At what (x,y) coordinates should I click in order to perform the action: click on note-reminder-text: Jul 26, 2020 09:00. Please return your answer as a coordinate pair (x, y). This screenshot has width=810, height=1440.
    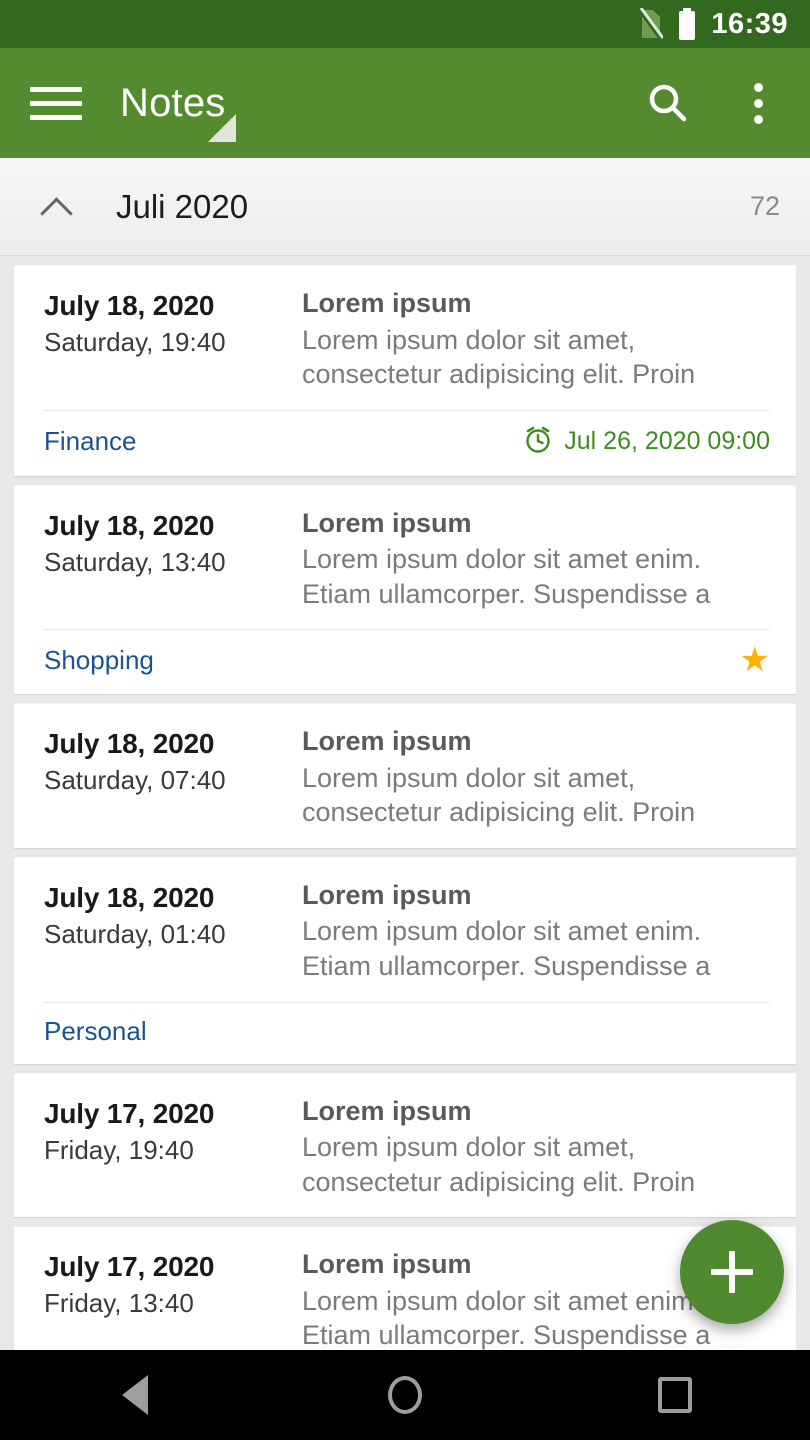
    Looking at the image, I should click on (667, 440).